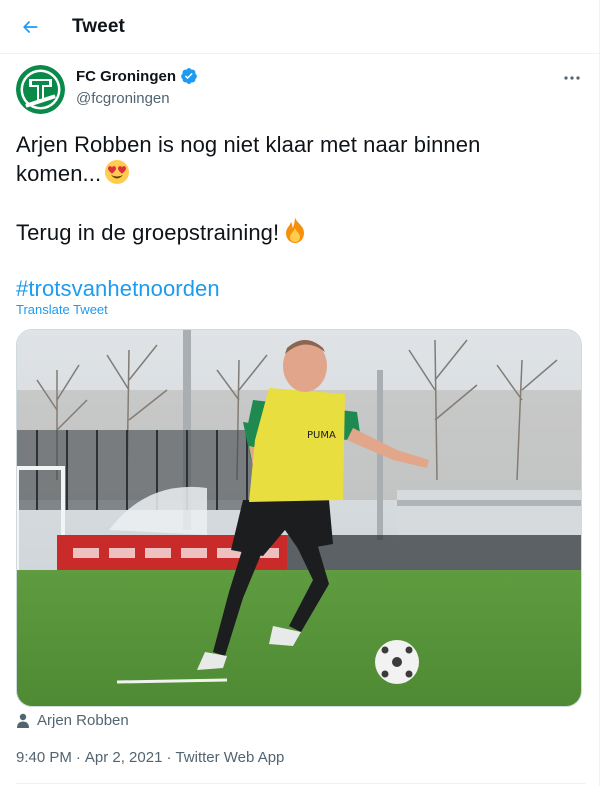 Image resolution: width=606 pixels, height=786 pixels. I want to click on author-name: FC Groningen, so click(137, 76).